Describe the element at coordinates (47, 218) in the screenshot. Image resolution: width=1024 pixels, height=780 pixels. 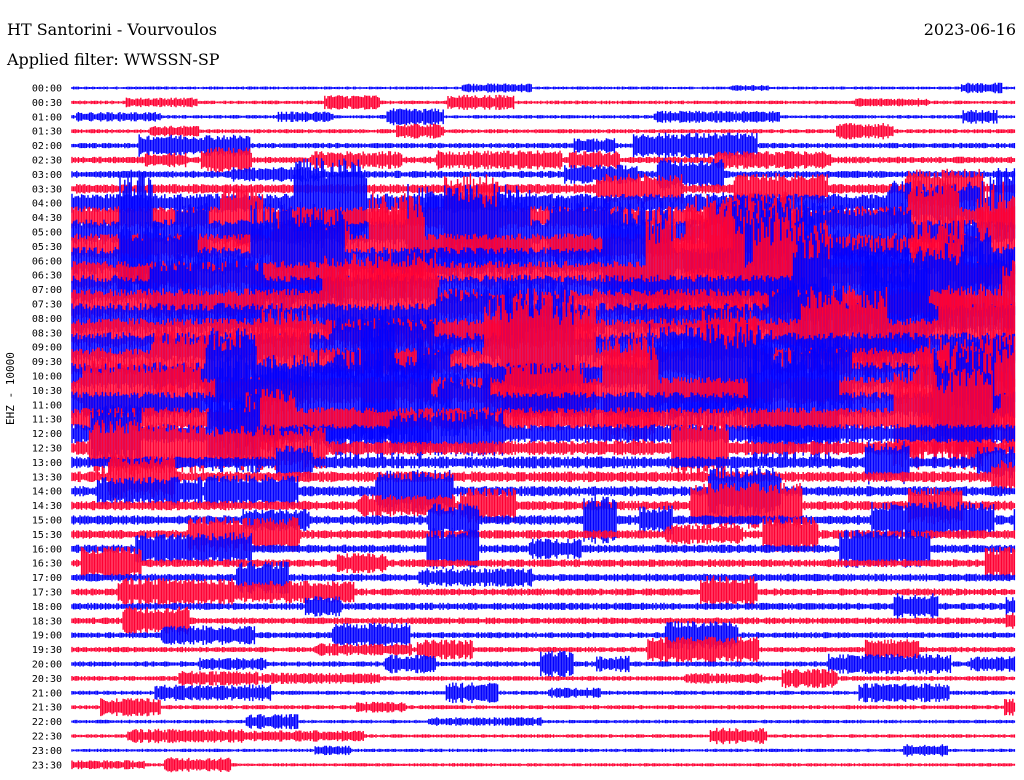
I see `row-time-label: 04:30` at that location.